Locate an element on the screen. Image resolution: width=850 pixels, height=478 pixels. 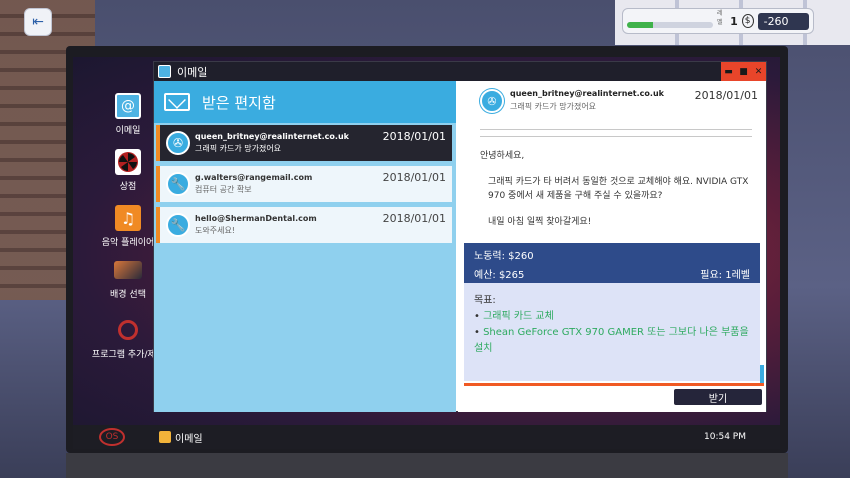
message-subject: 그래픽 카드가 망가졌어요 is located at coordinates (553, 106).